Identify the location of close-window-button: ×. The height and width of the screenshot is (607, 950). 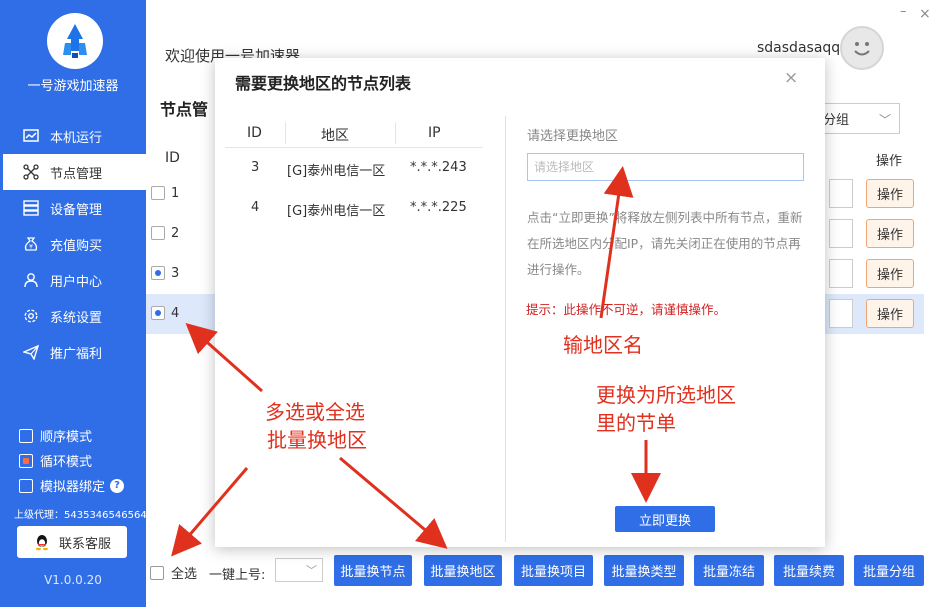
(925, 14).